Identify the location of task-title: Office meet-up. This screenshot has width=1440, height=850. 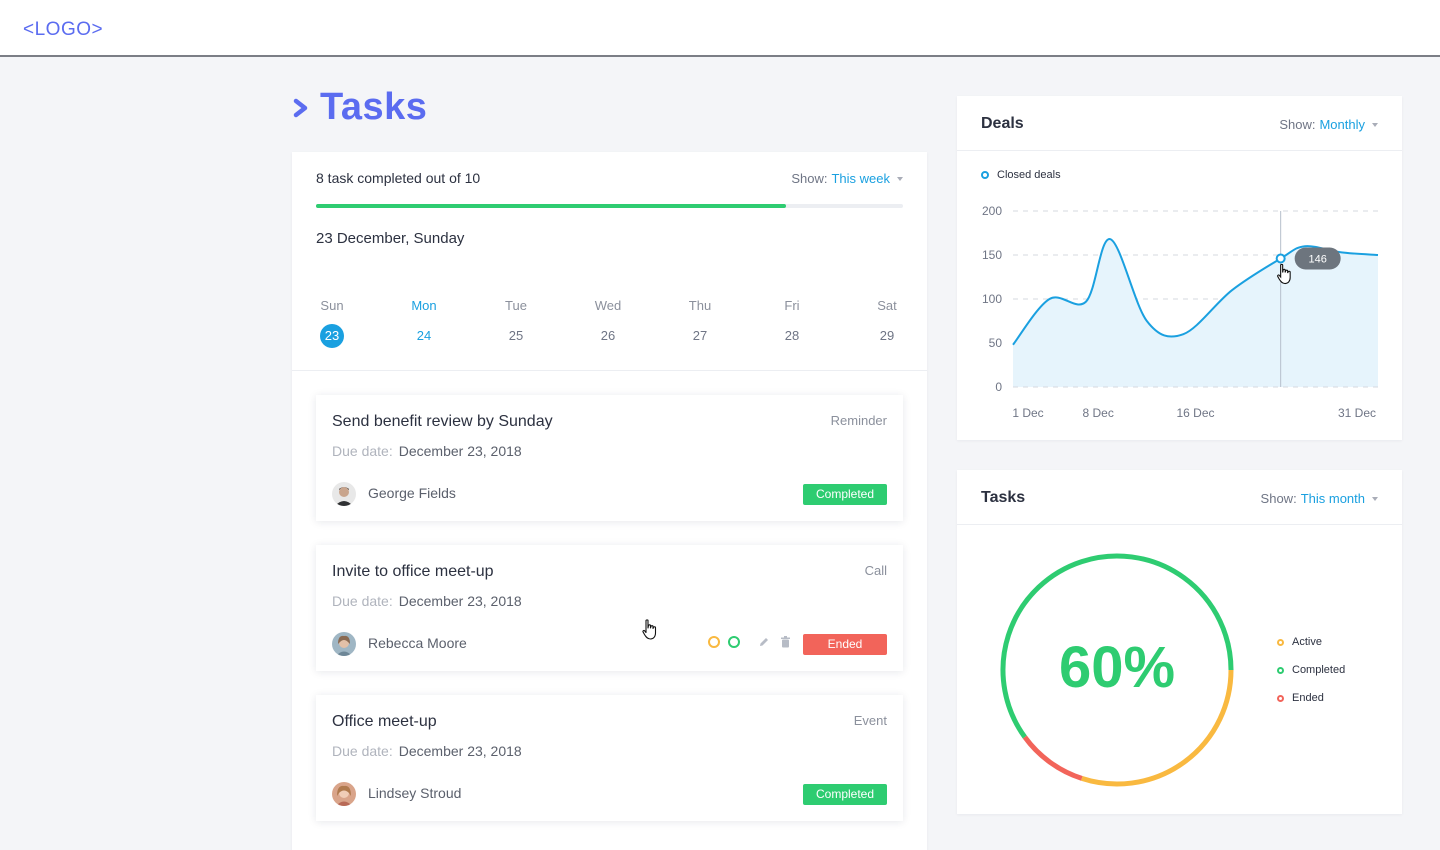
(384, 721).